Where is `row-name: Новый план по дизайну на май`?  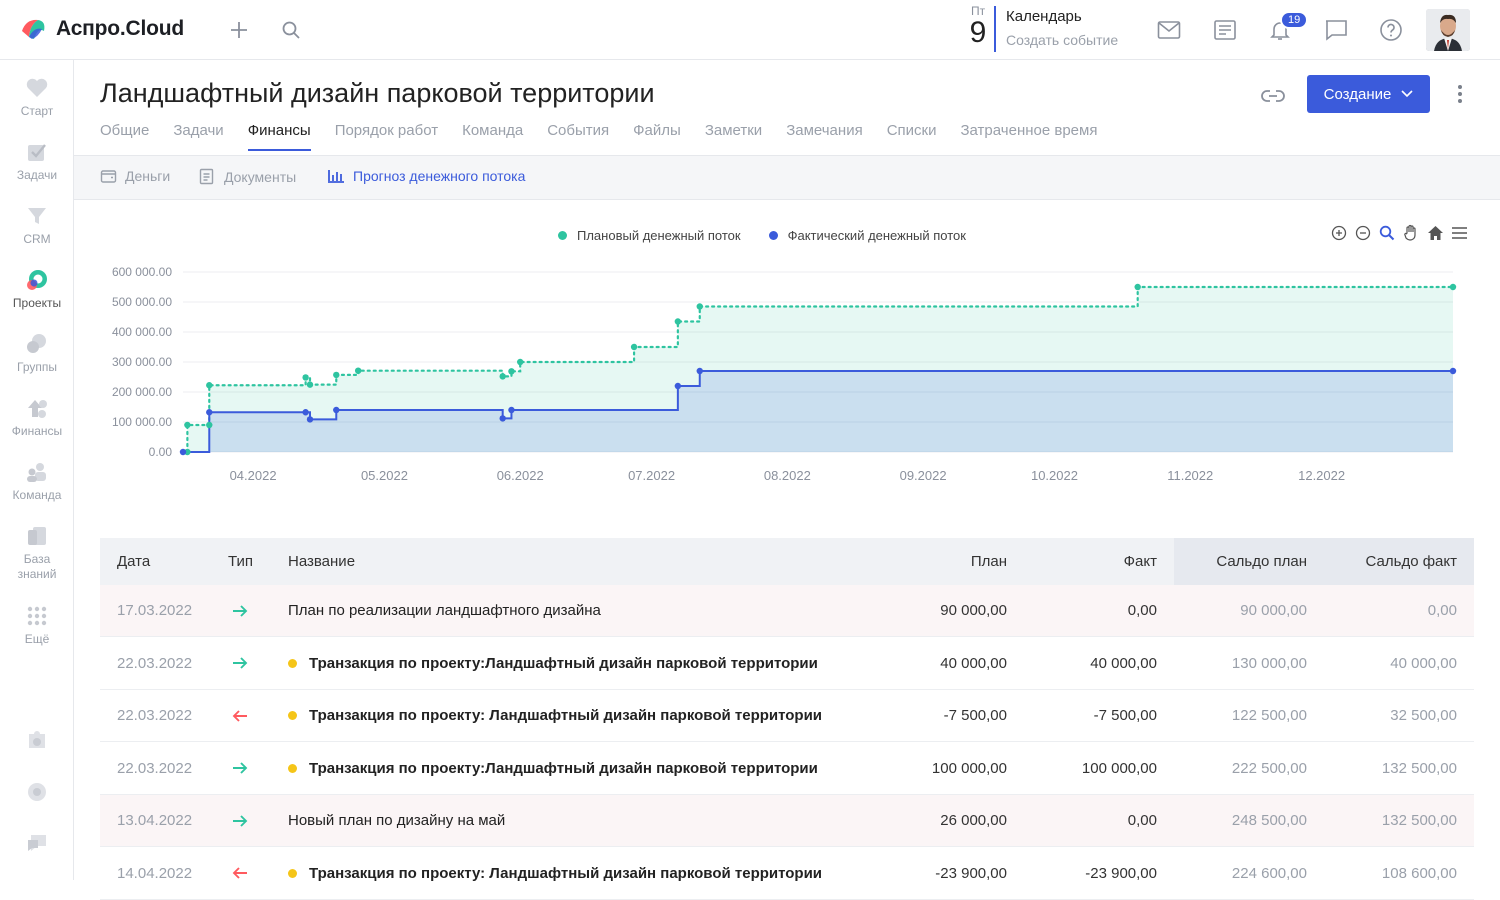 row-name: Новый план по дизайну на май is located at coordinates (396, 820).